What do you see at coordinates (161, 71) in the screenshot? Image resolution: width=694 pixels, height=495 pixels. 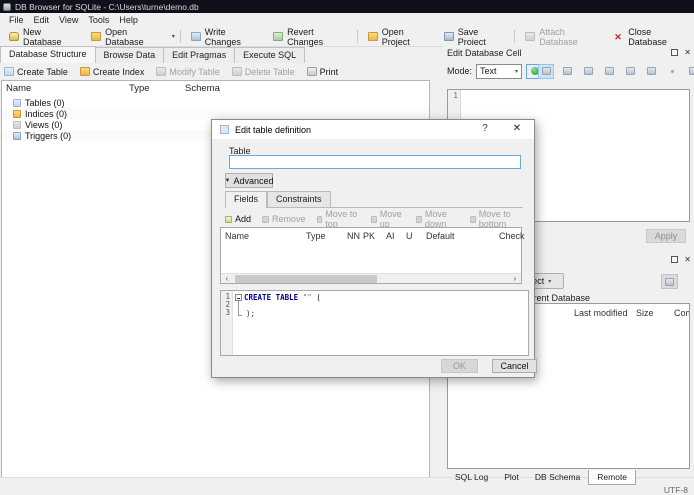 I see `modify-table-icon` at bounding box center [161, 71].